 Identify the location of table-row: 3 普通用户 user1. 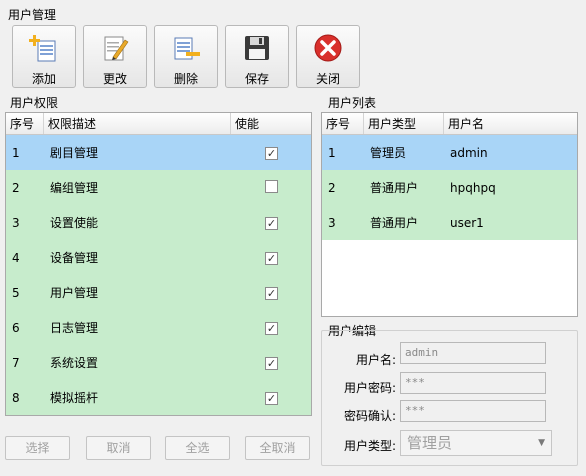
(449, 222).